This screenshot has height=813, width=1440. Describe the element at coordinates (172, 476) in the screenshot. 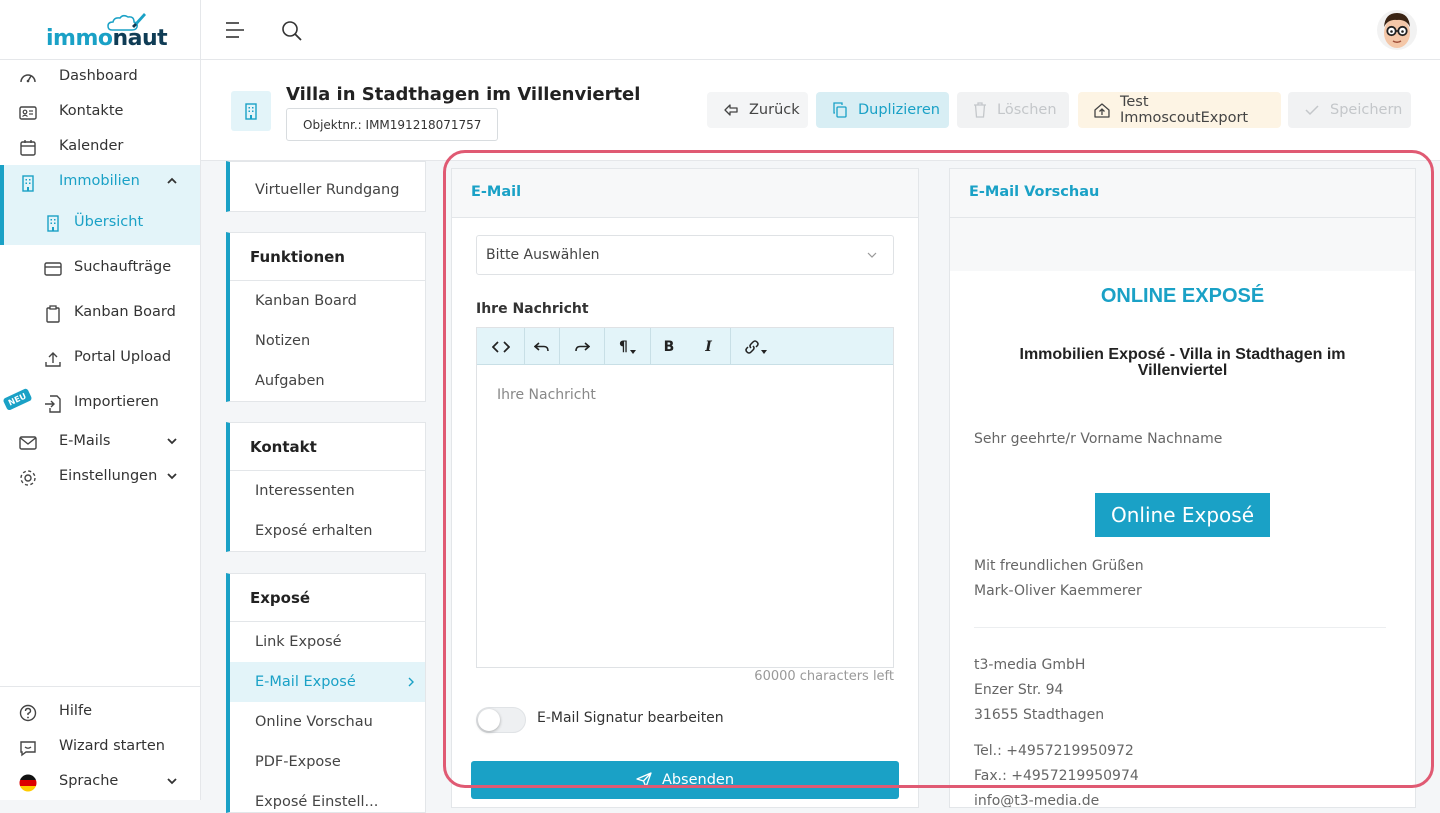

I see `chevron-down-icon` at that location.